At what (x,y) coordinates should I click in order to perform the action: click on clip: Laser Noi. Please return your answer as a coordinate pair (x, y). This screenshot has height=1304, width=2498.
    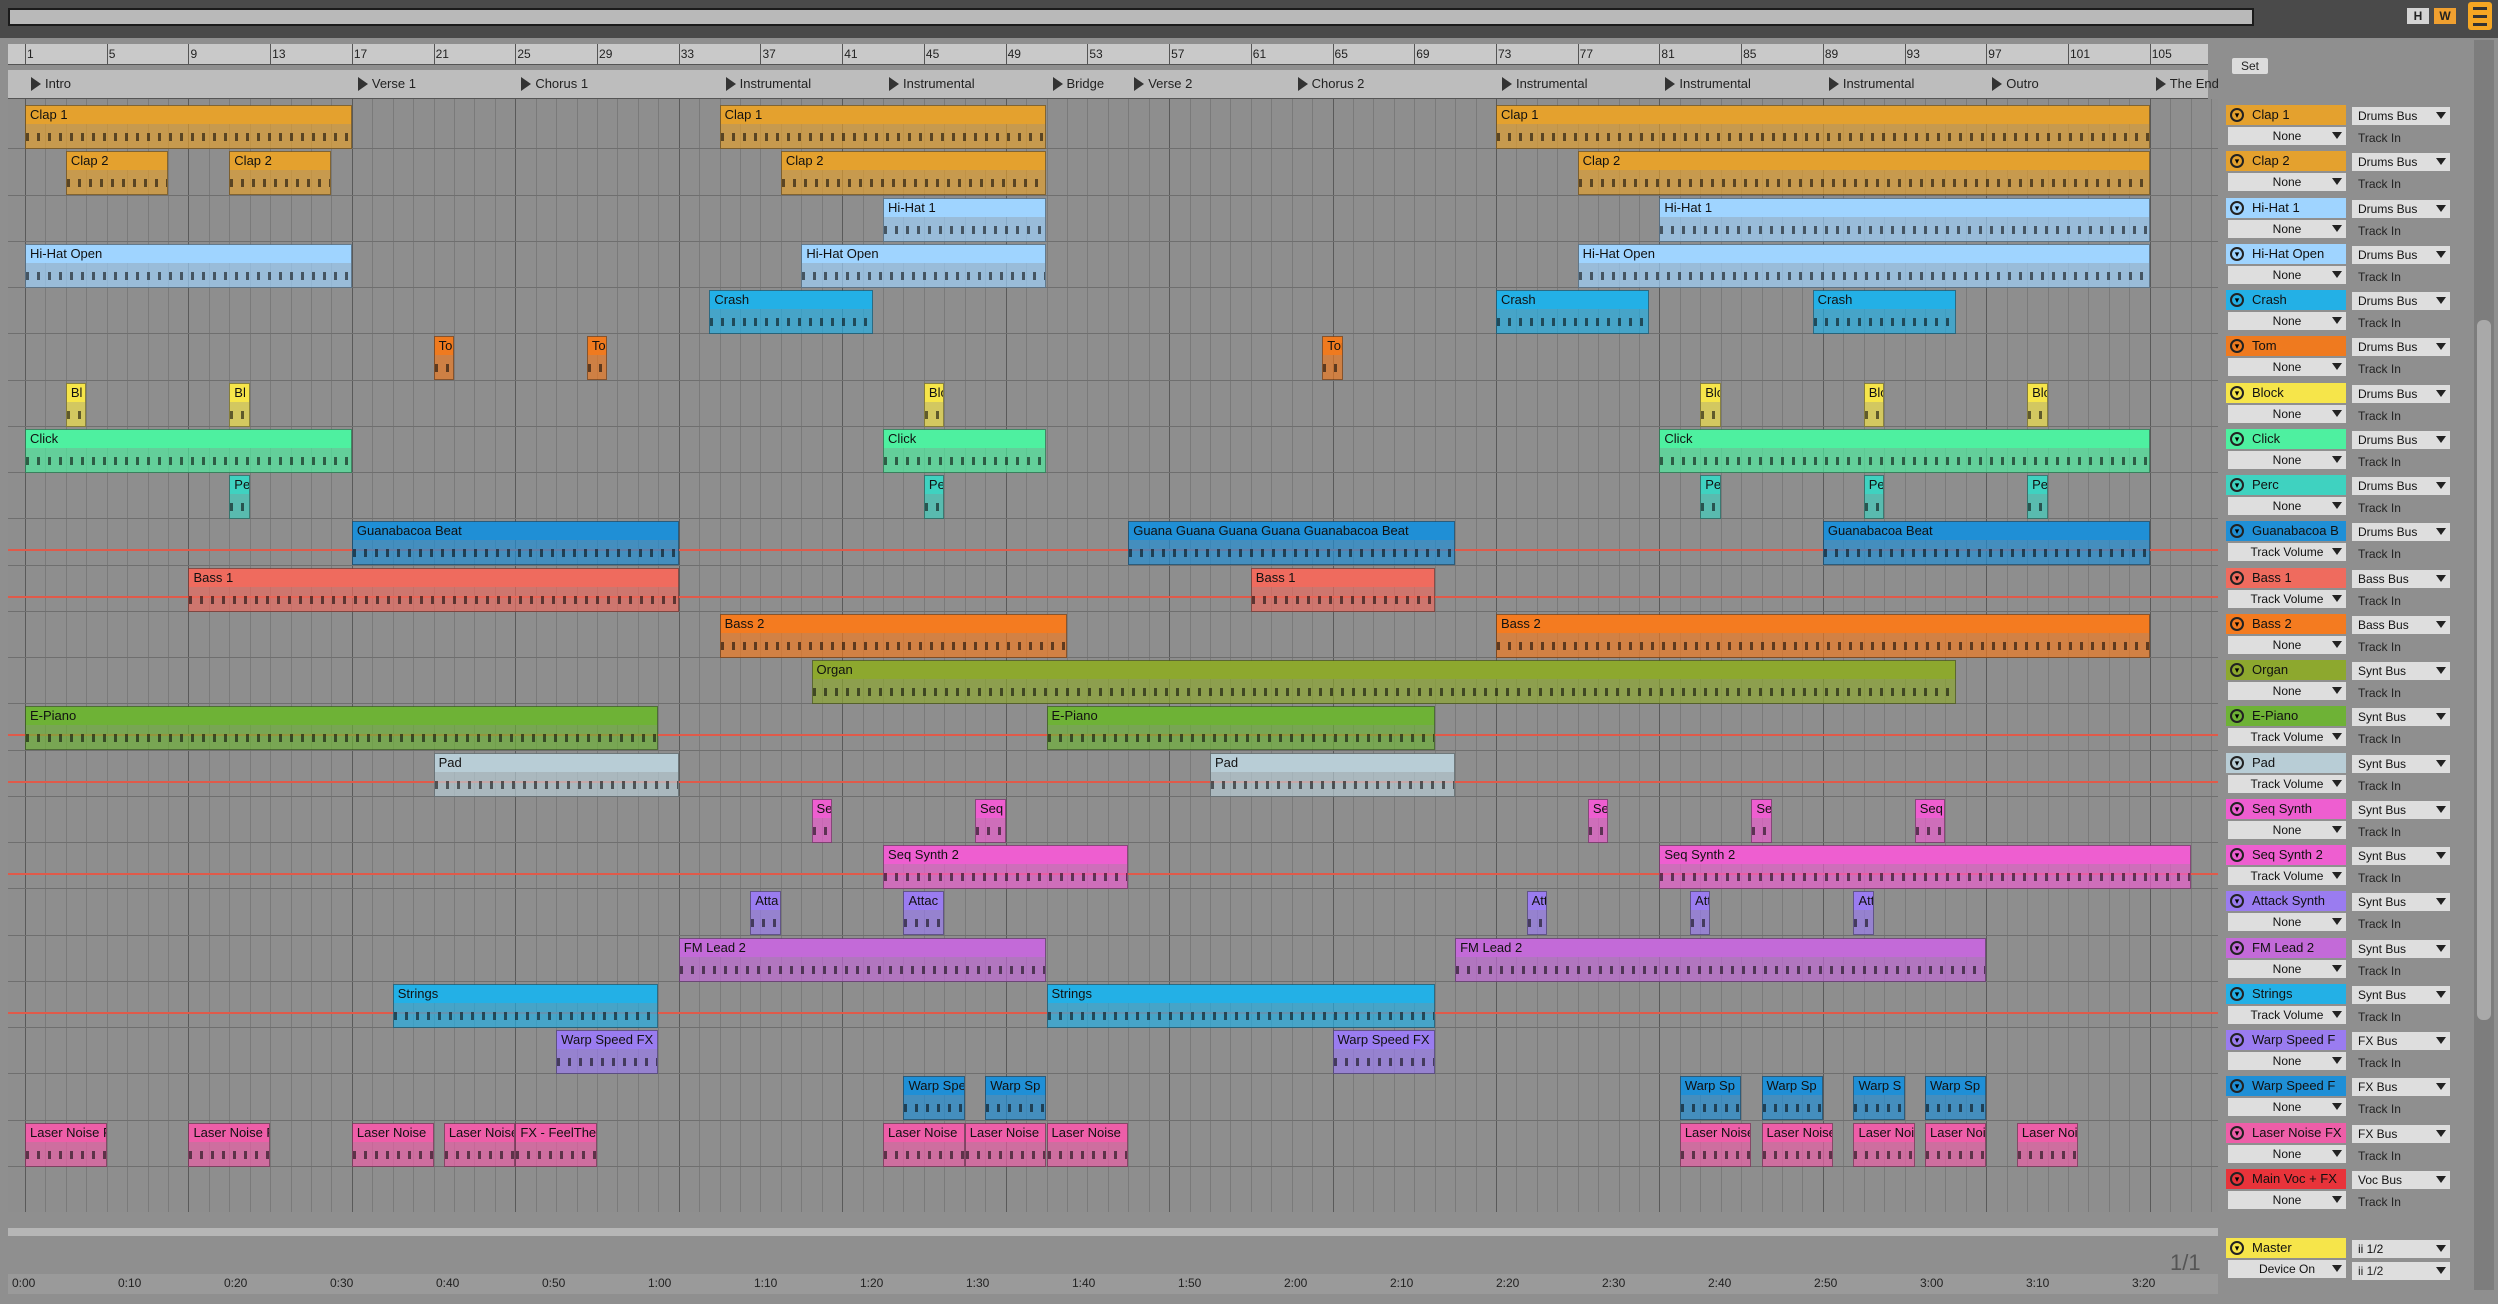
    Looking at the image, I should click on (1955, 1144).